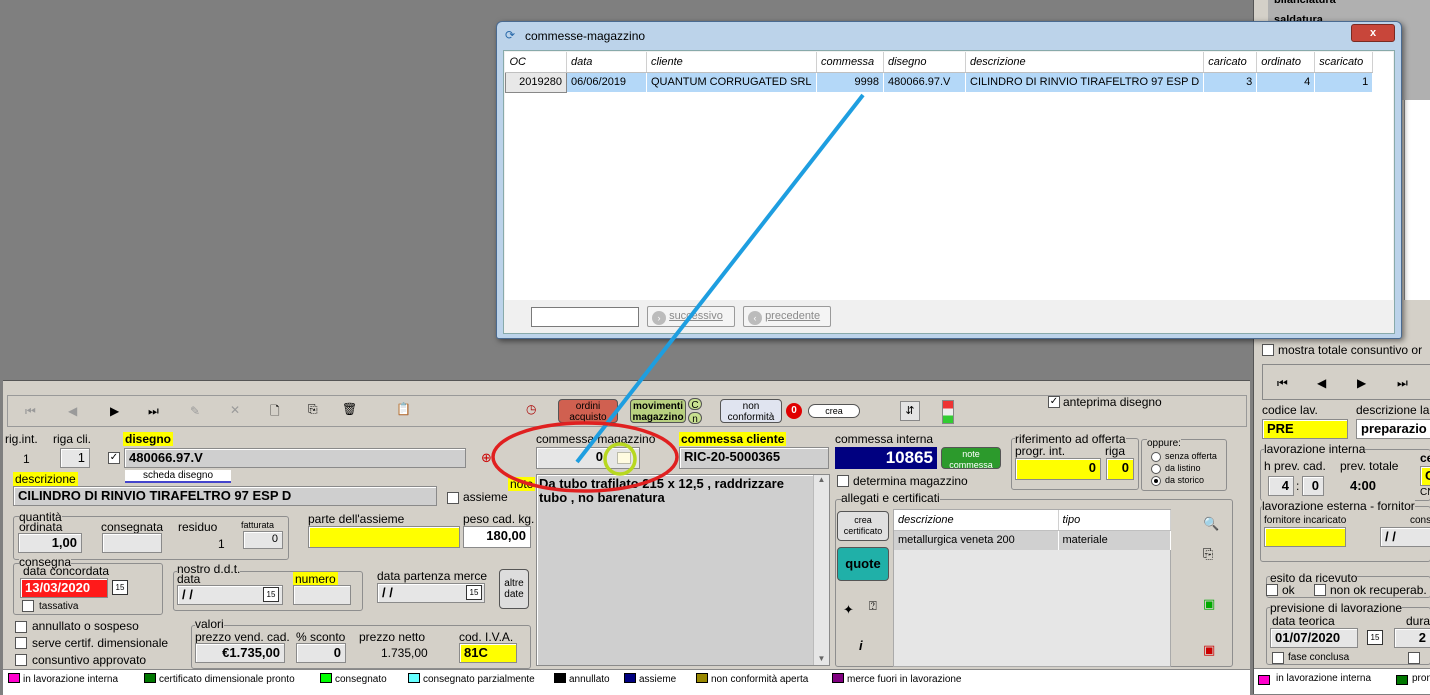 This screenshot has height=695, width=1430. What do you see at coordinates (275, 412) in the screenshot?
I see `new-document-icon: 🗋` at bounding box center [275, 412].